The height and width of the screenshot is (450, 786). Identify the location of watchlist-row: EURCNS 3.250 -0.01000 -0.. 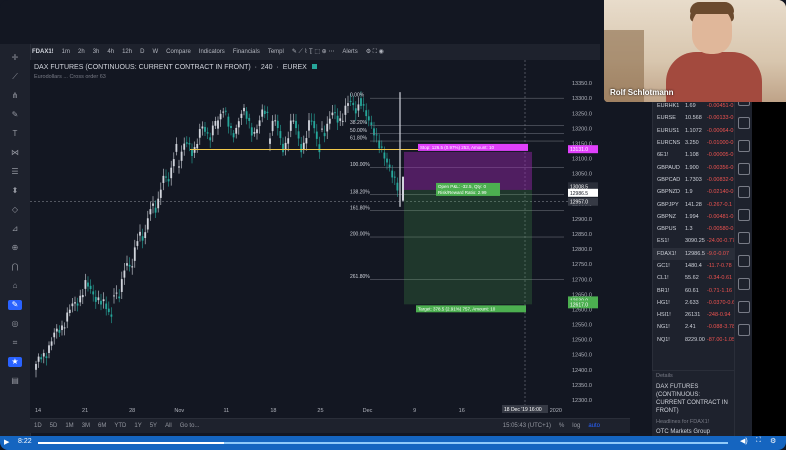
(694, 143).